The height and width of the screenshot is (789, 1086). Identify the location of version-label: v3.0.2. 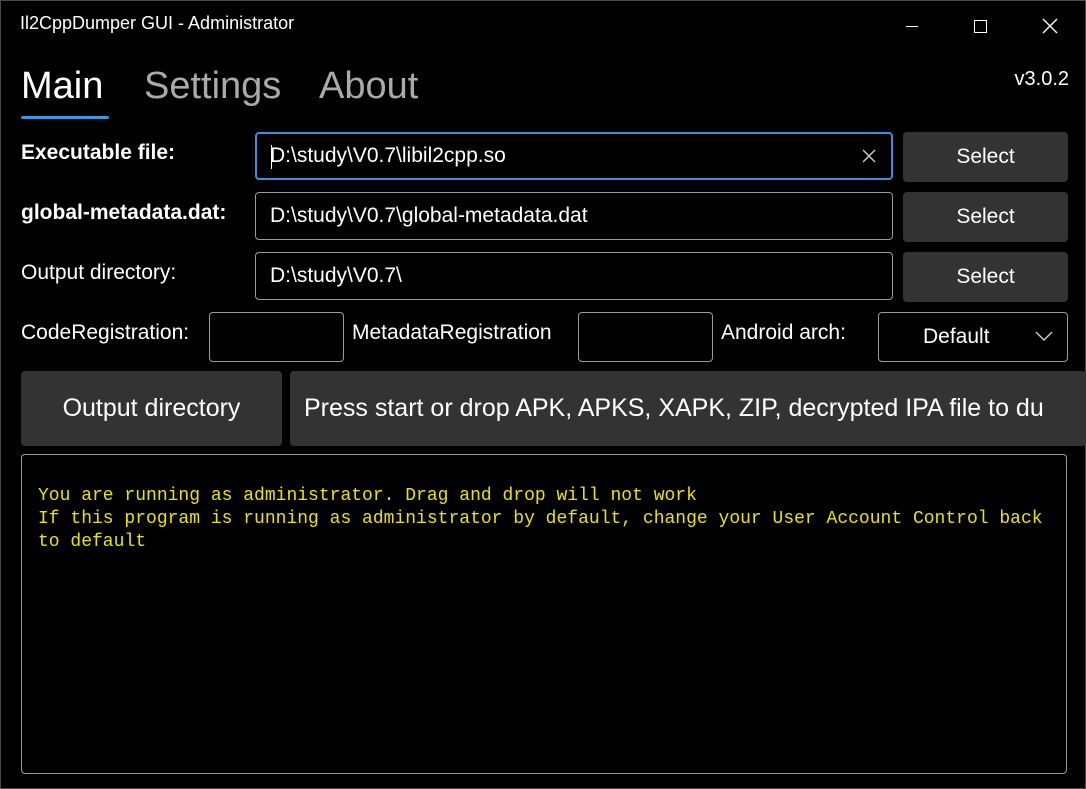
(1041, 79).